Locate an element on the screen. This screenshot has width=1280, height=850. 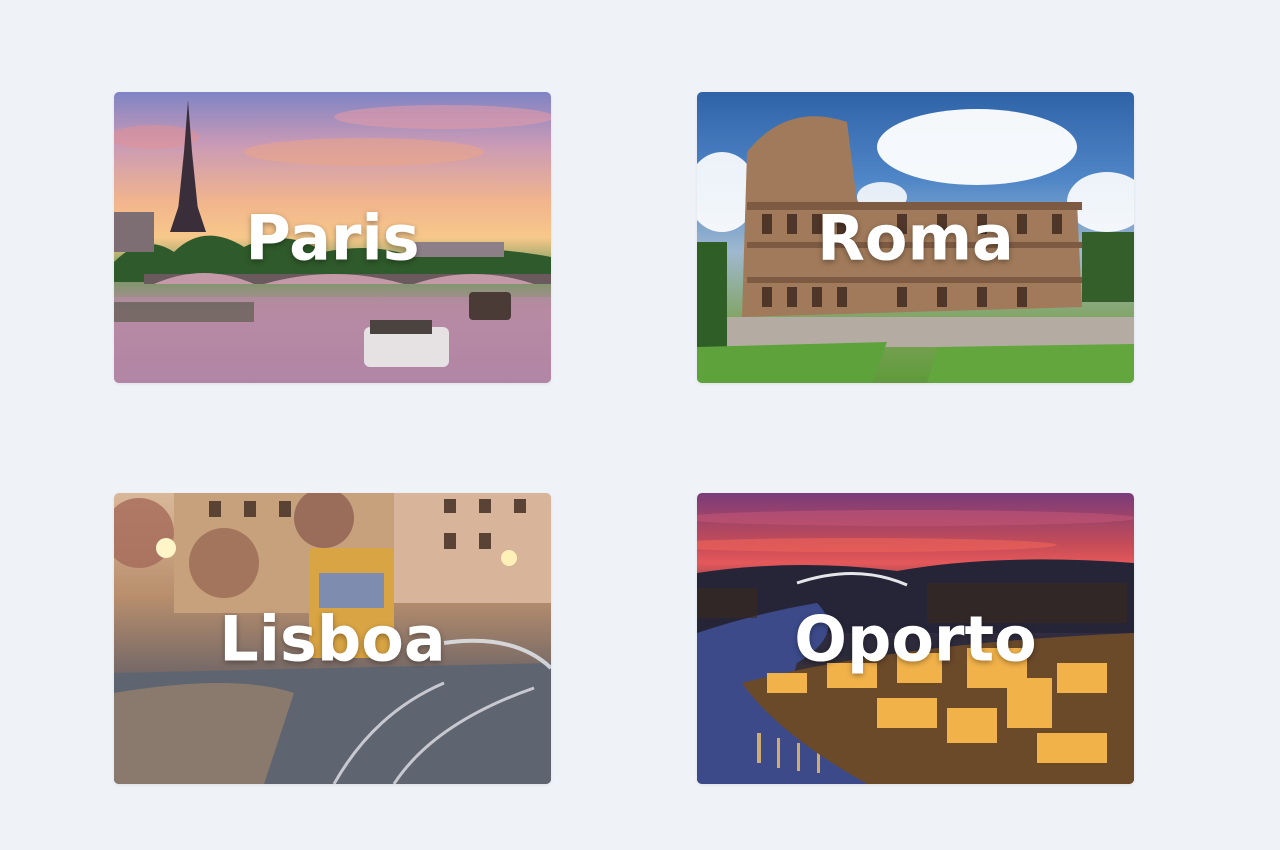
city-title: Paris is located at coordinates (332, 237).